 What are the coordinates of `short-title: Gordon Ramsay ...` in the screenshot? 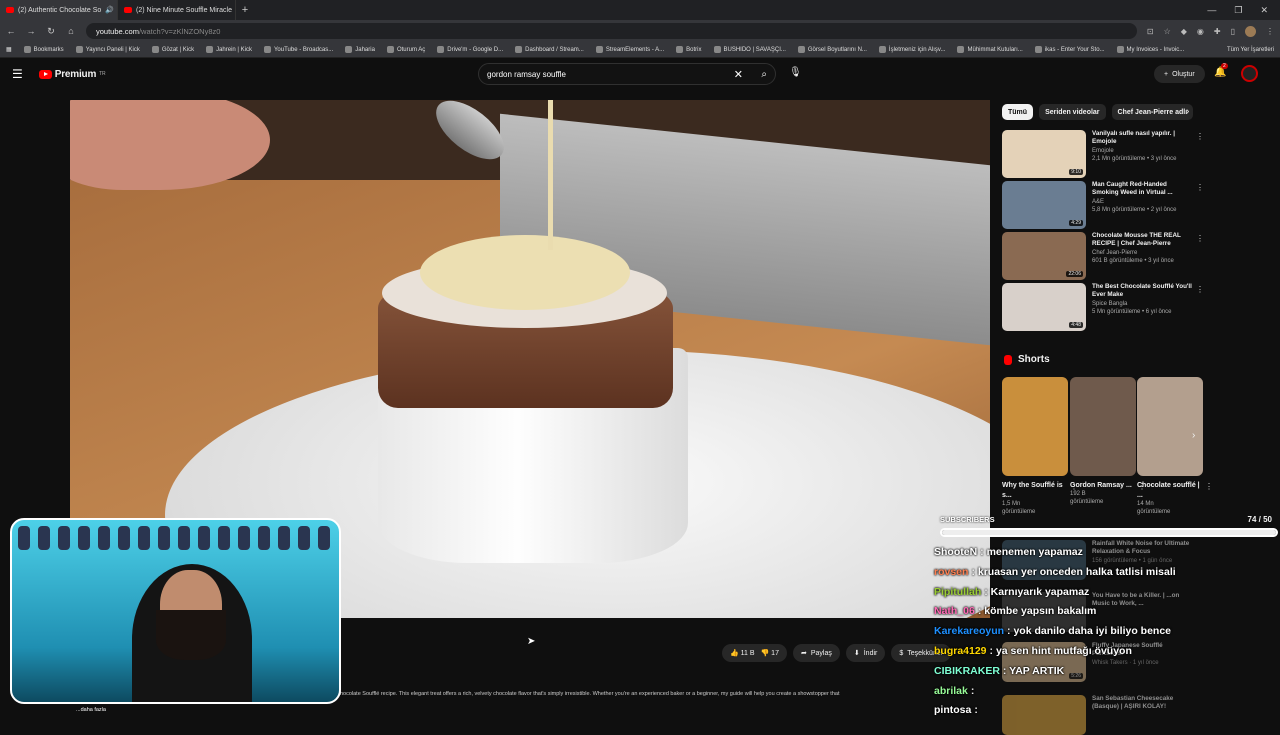 It's located at (1103, 486).